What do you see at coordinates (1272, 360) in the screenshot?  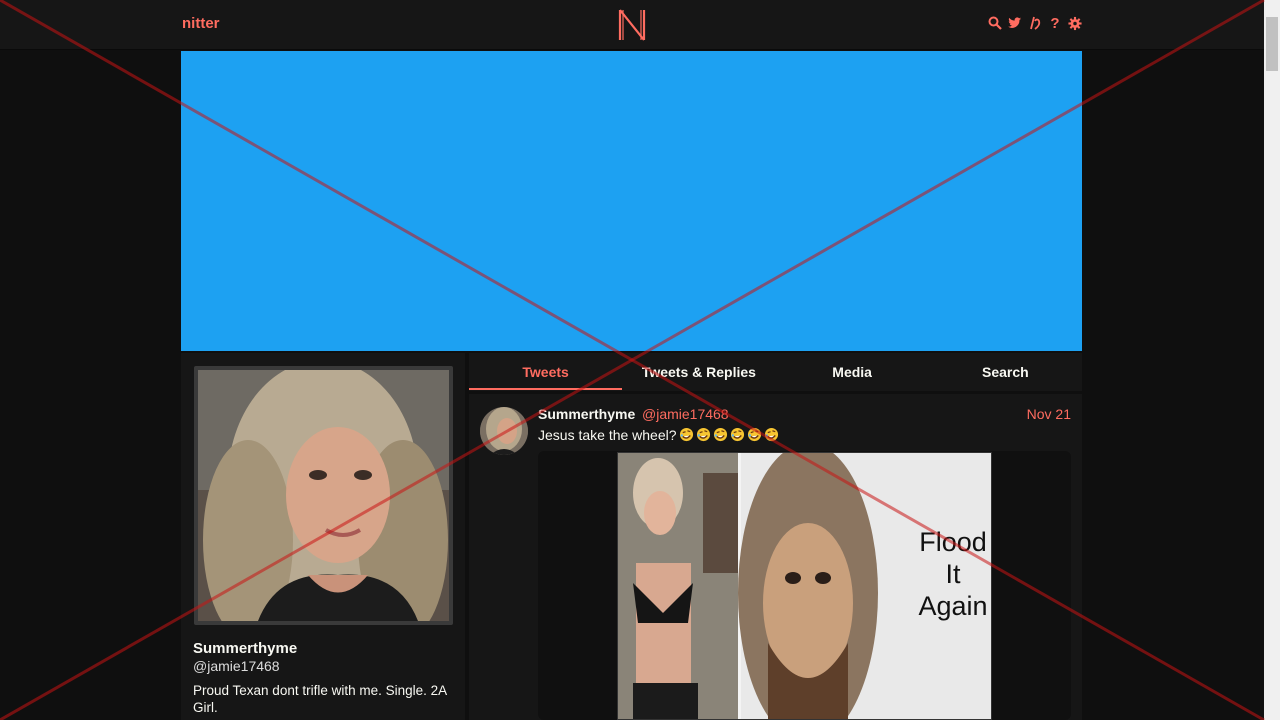 I see `vertical-scrollbar` at bounding box center [1272, 360].